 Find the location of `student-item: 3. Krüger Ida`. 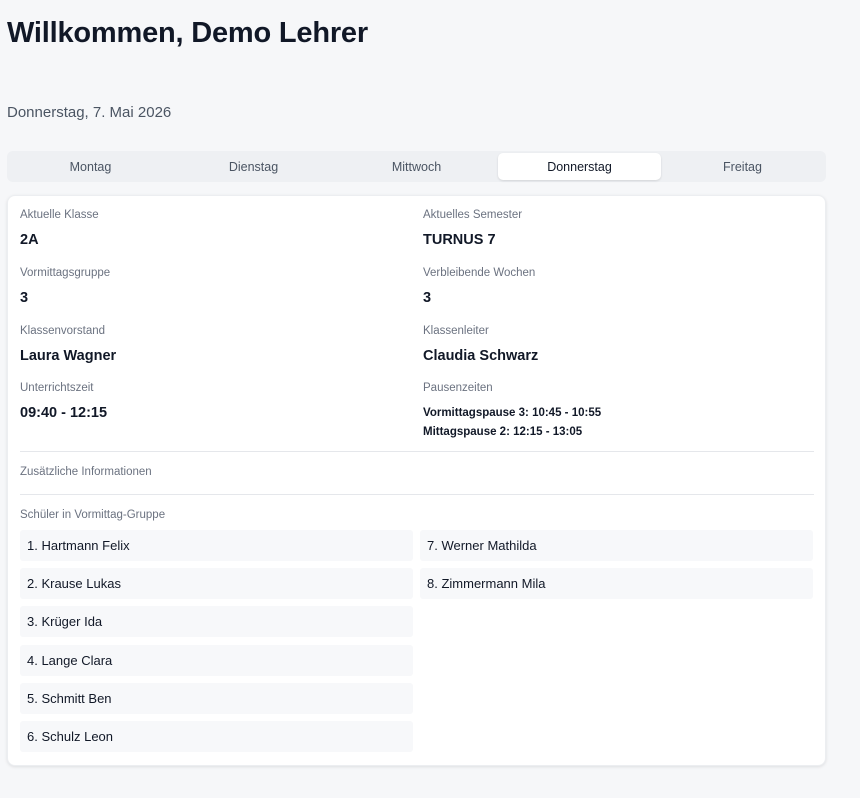

student-item: 3. Krüger Ida is located at coordinates (216, 621).